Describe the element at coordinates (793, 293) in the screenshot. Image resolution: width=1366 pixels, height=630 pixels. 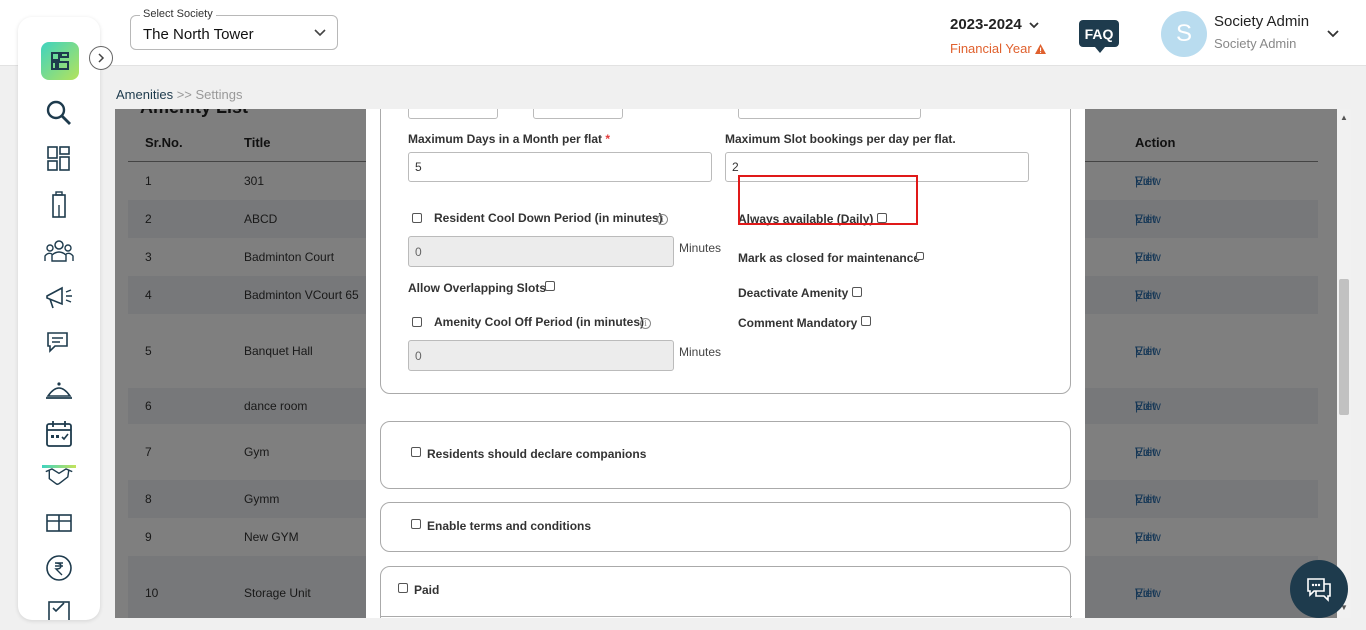
I see `deactivate-label: Deactivate Amenity` at that location.